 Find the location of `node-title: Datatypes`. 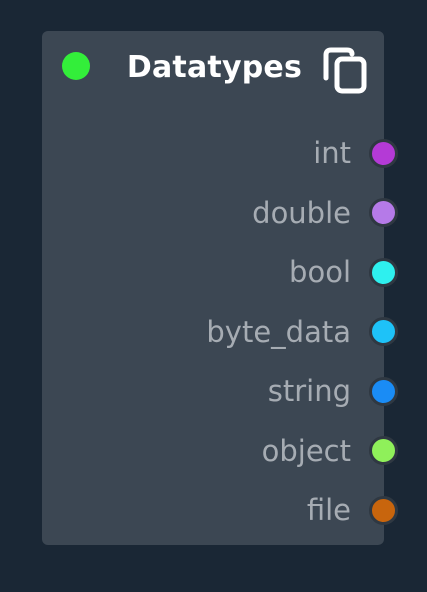

node-title: Datatypes is located at coordinates (214, 67).